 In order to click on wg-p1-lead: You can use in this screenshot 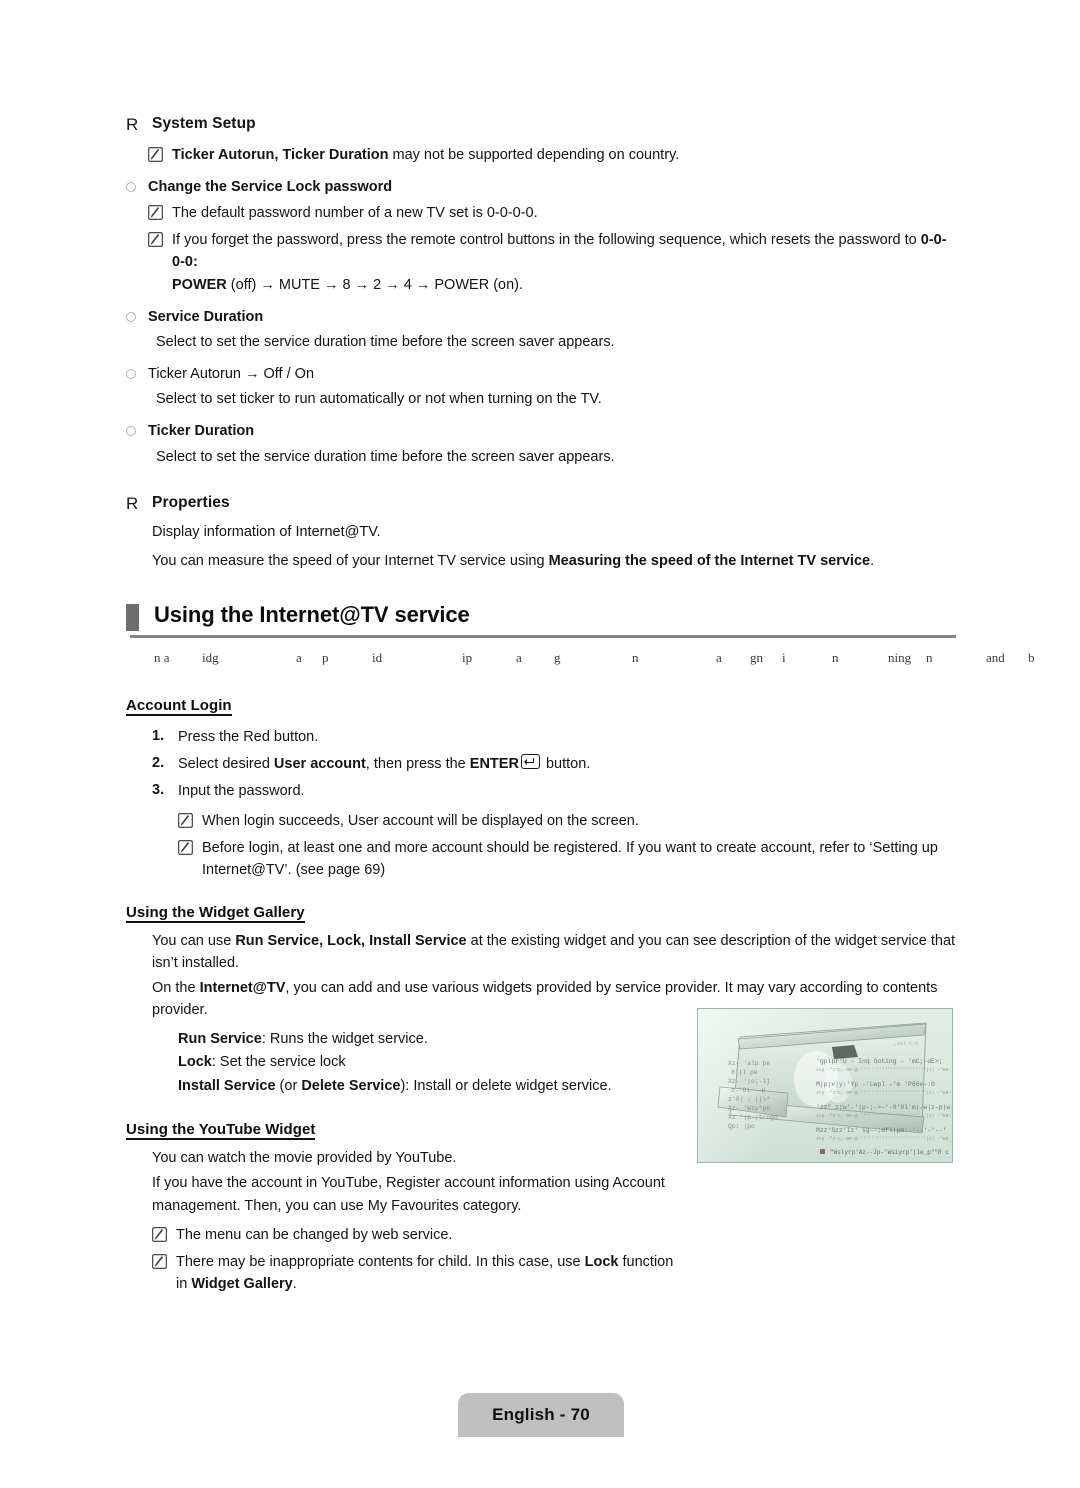, I will do `click(194, 940)`.